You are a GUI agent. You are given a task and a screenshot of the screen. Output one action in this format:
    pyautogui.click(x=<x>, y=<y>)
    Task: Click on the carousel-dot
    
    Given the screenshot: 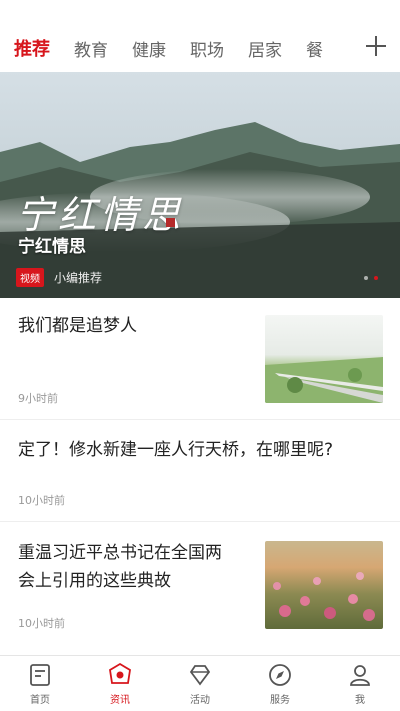 What is the action you would take?
    pyautogui.click(x=366, y=278)
    